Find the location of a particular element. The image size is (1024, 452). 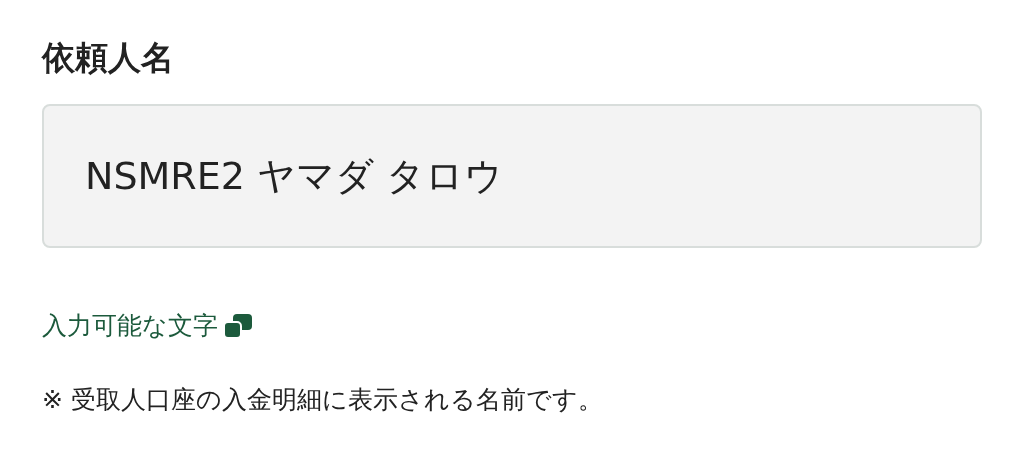

field-label: 依頼人名 is located at coordinates (108, 58).